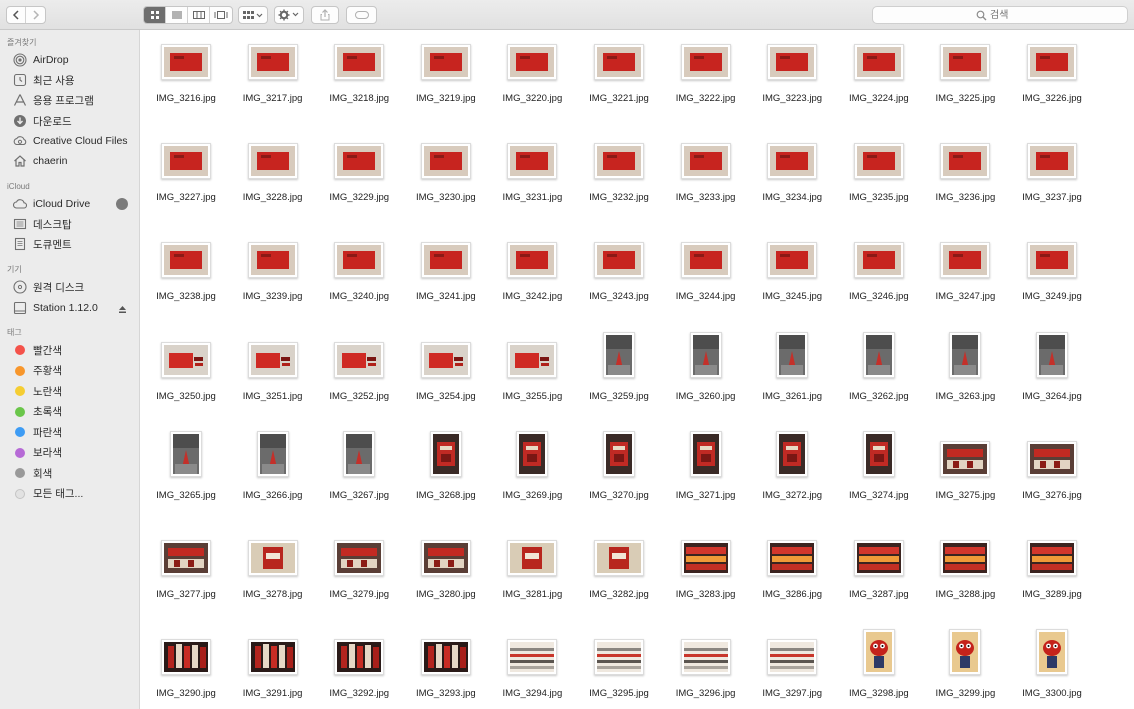 The height and width of the screenshot is (709, 1134). What do you see at coordinates (619, 467) in the screenshot?
I see `file-item: IMG_3270.jpg` at bounding box center [619, 467].